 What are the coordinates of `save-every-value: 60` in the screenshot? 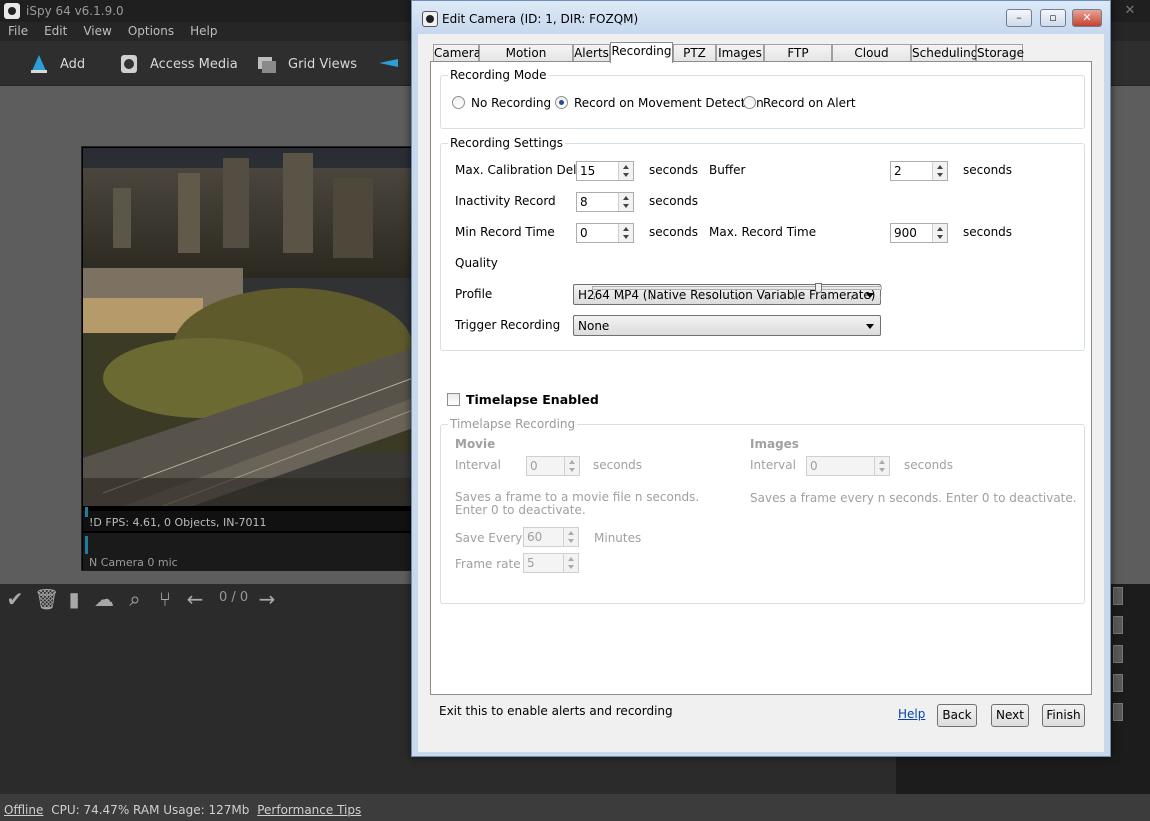 It's located at (535, 537).